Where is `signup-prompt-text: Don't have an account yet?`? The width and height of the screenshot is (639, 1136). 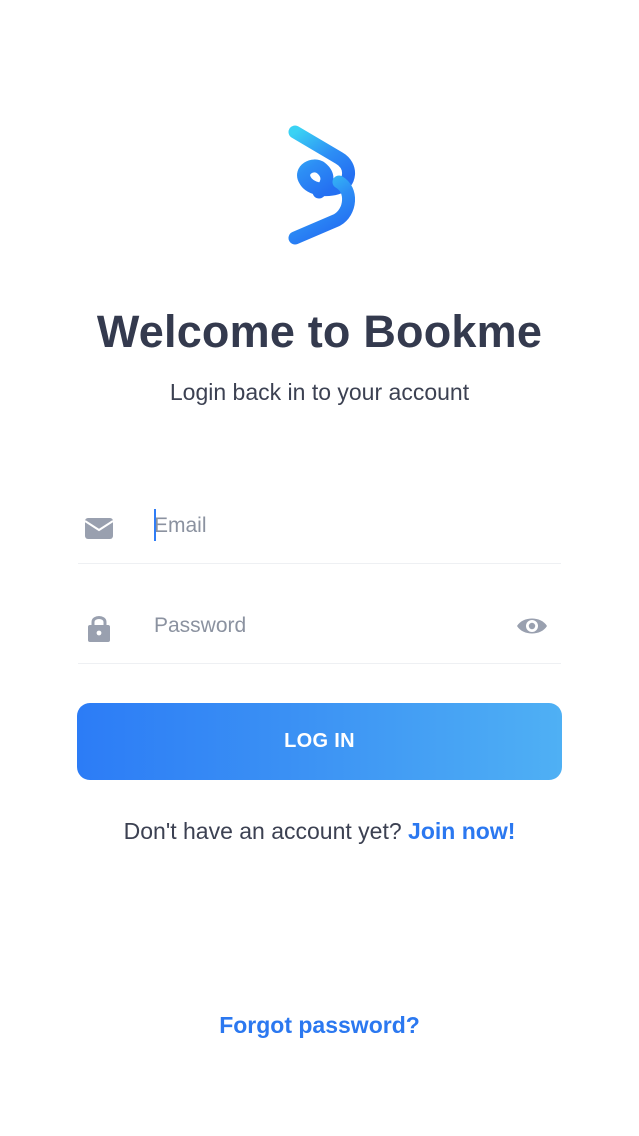
signup-prompt-text: Don't have an account yet? is located at coordinates (262, 831).